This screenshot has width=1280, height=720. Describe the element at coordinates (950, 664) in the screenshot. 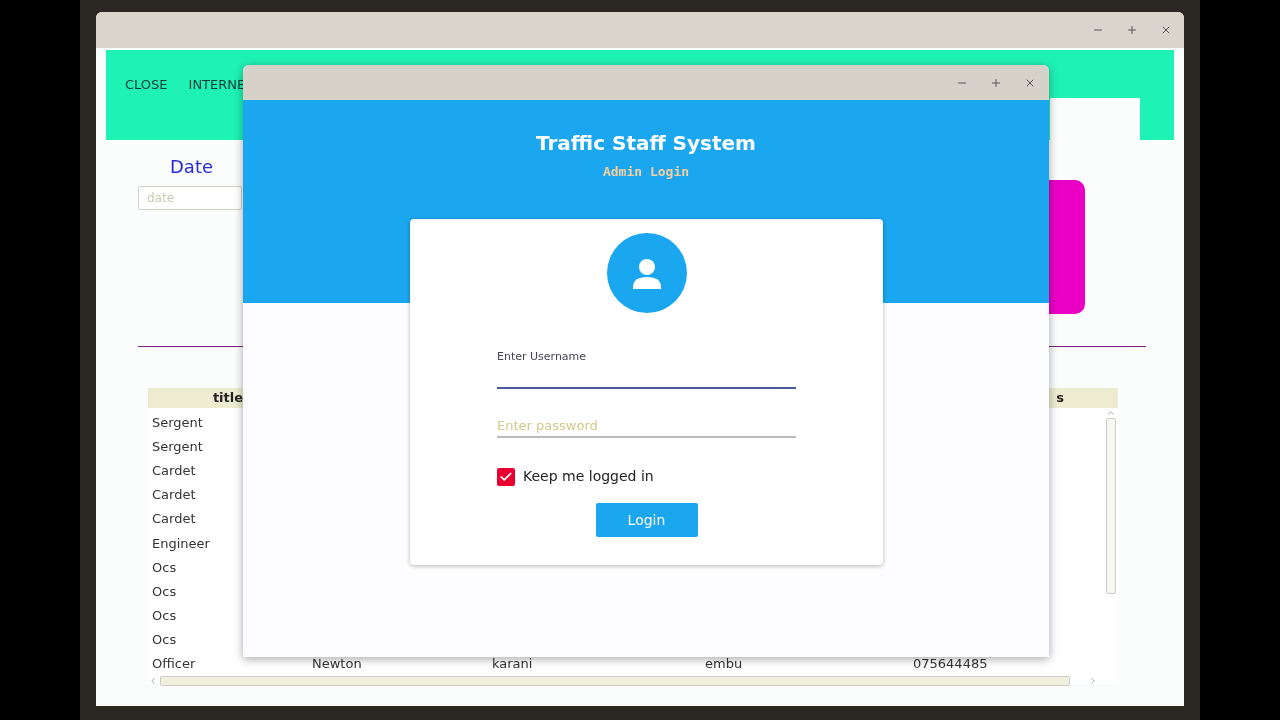

I see `table-cell: 075644485` at that location.